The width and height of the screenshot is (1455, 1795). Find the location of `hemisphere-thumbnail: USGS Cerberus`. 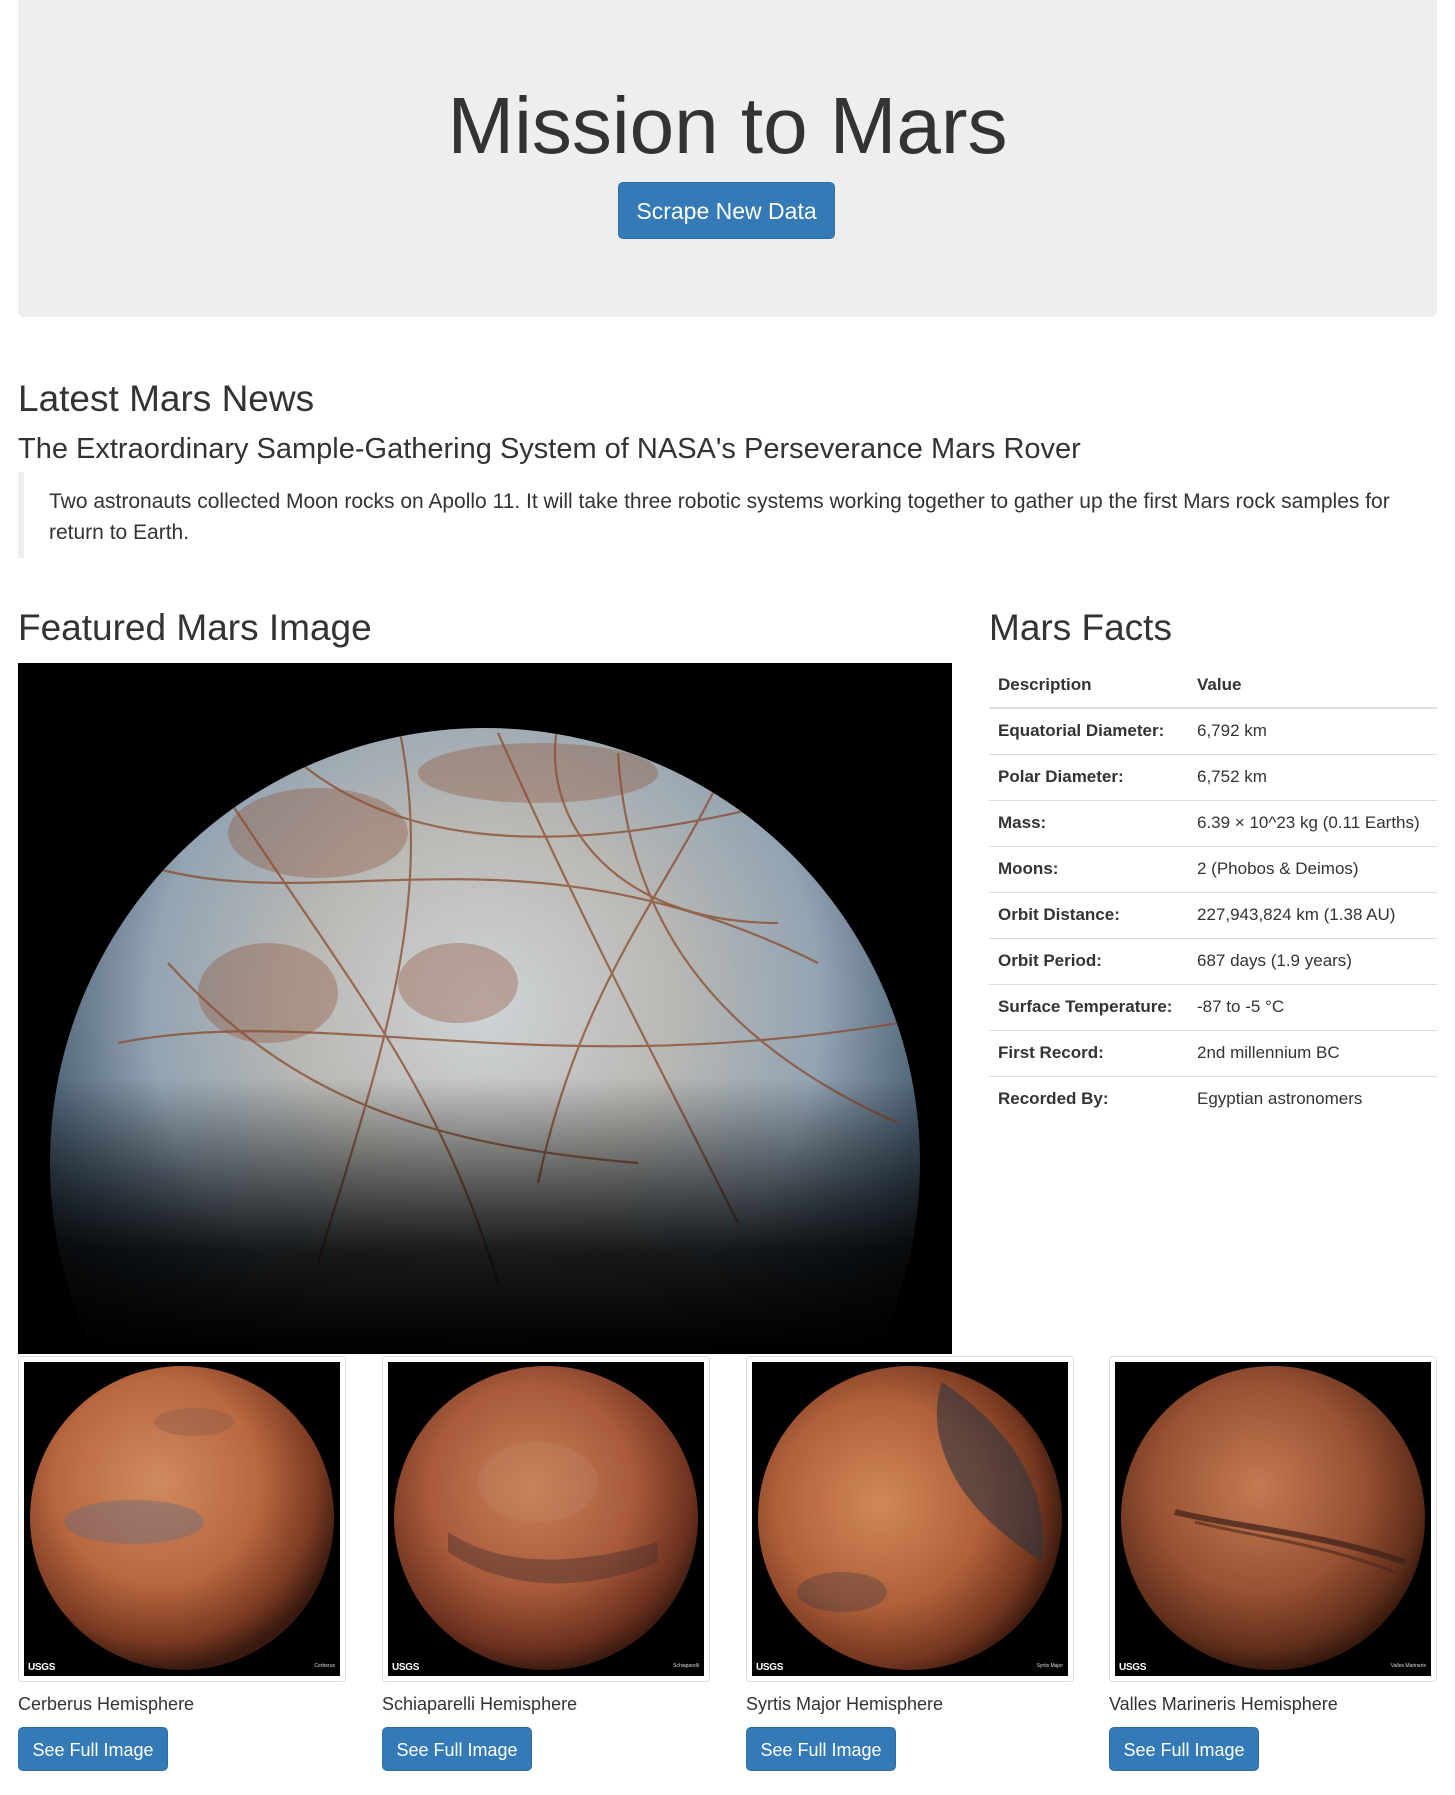

hemisphere-thumbnail: USGS Cerberus is located at coordinates (182, 1519).